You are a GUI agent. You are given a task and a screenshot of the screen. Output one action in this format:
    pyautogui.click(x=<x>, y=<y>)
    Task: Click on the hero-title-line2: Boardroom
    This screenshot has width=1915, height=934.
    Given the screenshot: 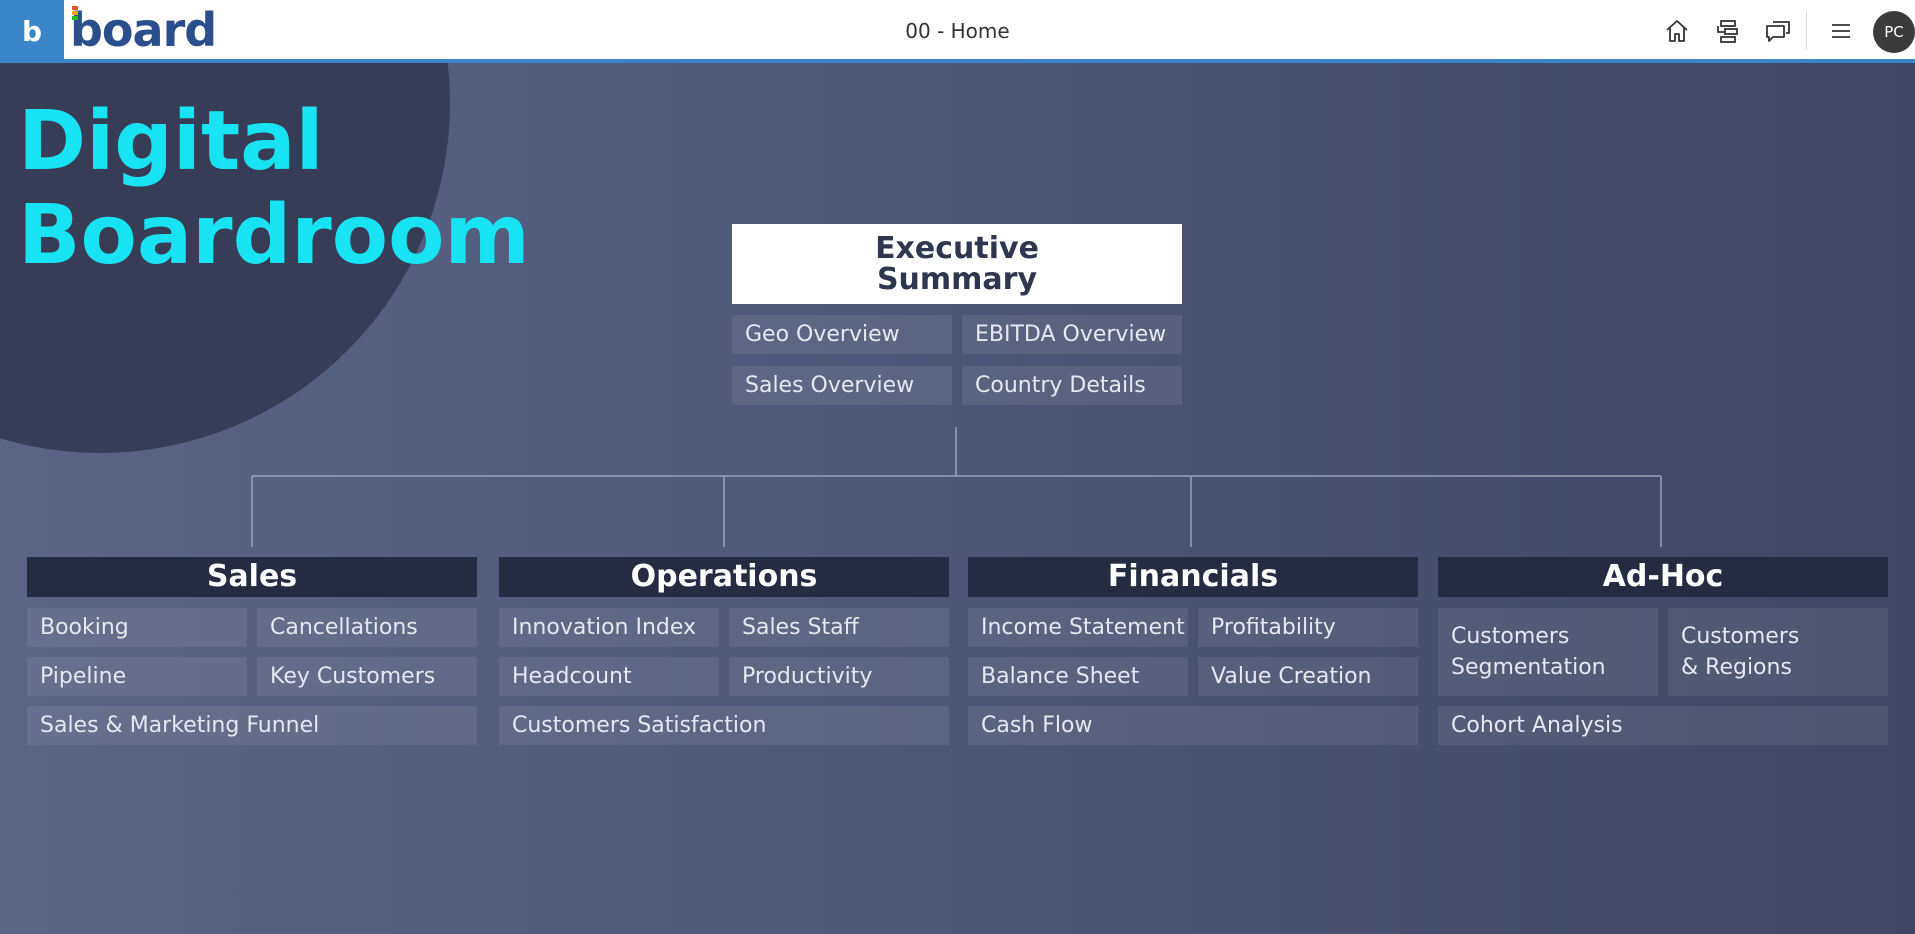 What is the action you would take?
    pyautogui.click(x=274, y=235)
    